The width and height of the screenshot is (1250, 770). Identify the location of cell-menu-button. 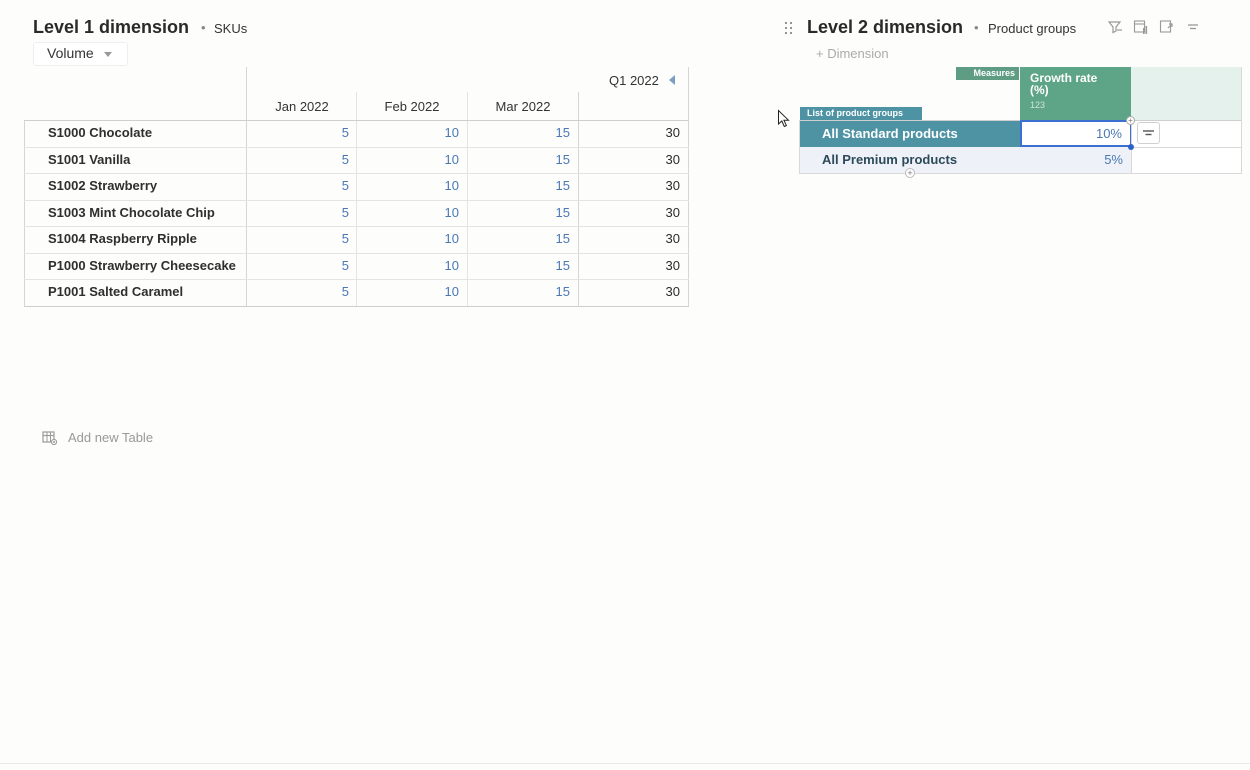
(1148, 133).